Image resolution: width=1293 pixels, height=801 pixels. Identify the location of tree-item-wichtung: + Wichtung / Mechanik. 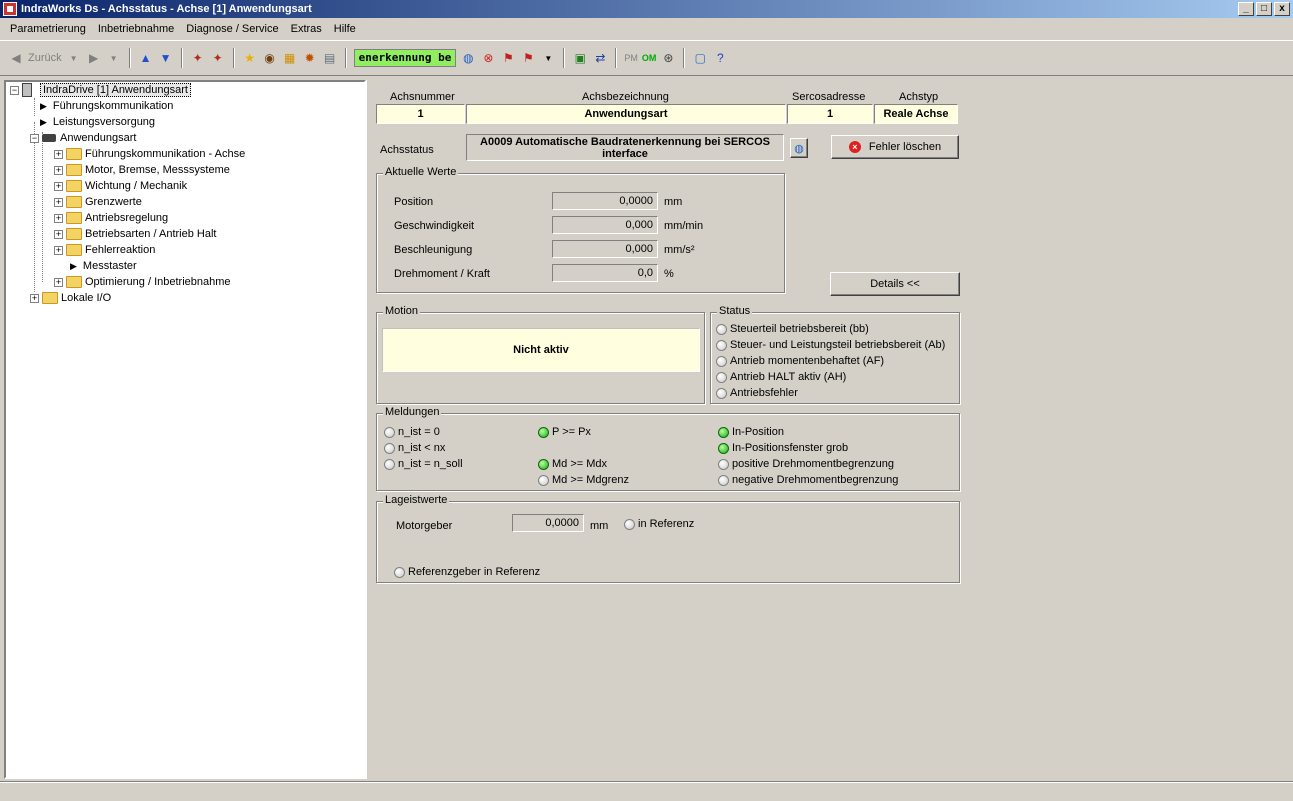
(120, 186).